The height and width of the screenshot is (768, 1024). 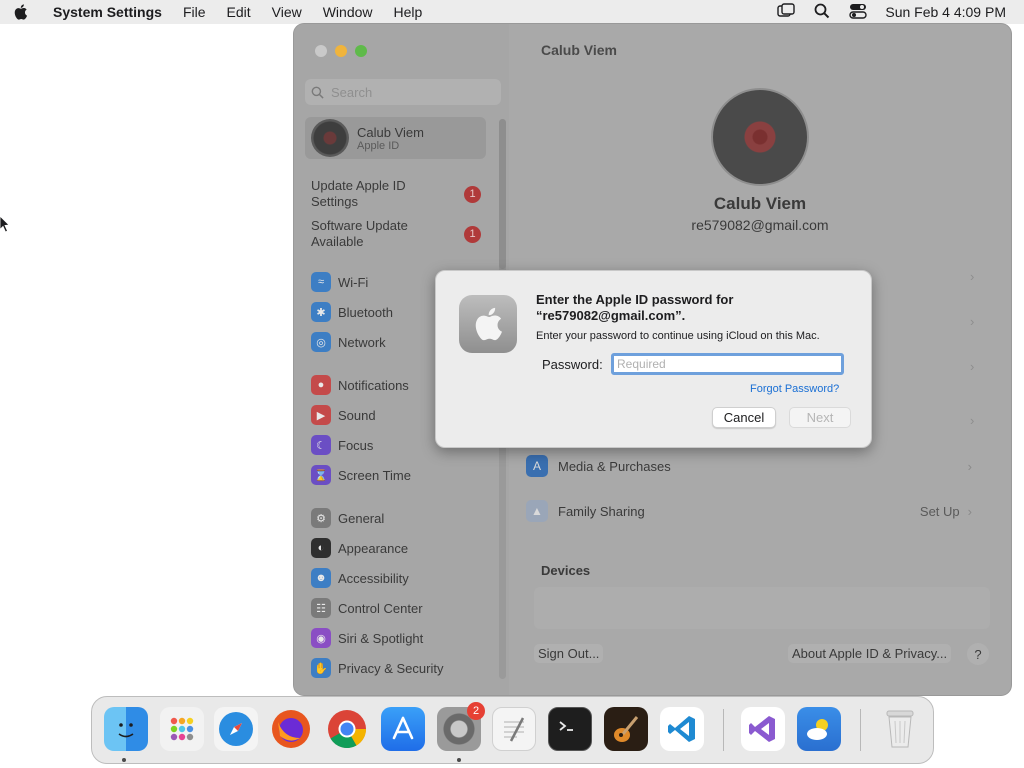 What do you see at coordinates (321, 608) in the screenshot?
I see `control-center-icon: ☷` at bounding box center [321, 608].